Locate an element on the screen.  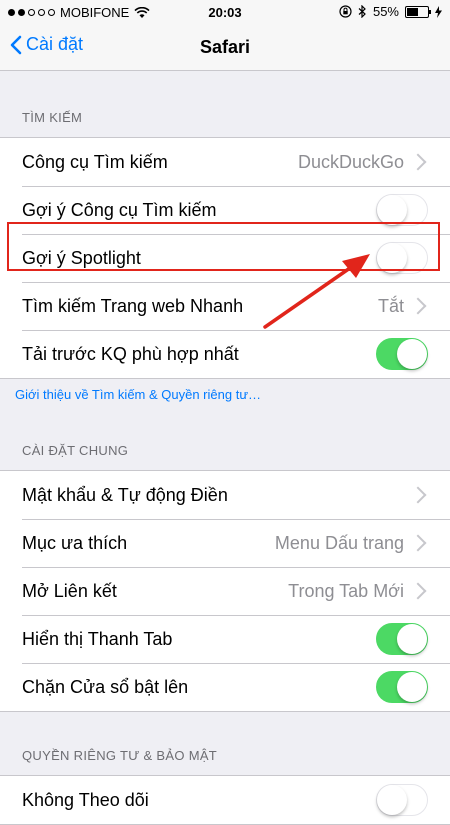
passwords-autofill-row: Mật khẩu & Tự động Điền is located at coordinates (225, 495).